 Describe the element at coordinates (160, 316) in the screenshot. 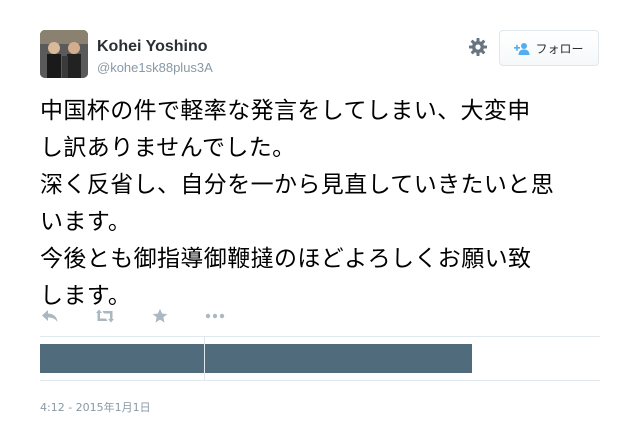

I see `favorite-icon` at that location.